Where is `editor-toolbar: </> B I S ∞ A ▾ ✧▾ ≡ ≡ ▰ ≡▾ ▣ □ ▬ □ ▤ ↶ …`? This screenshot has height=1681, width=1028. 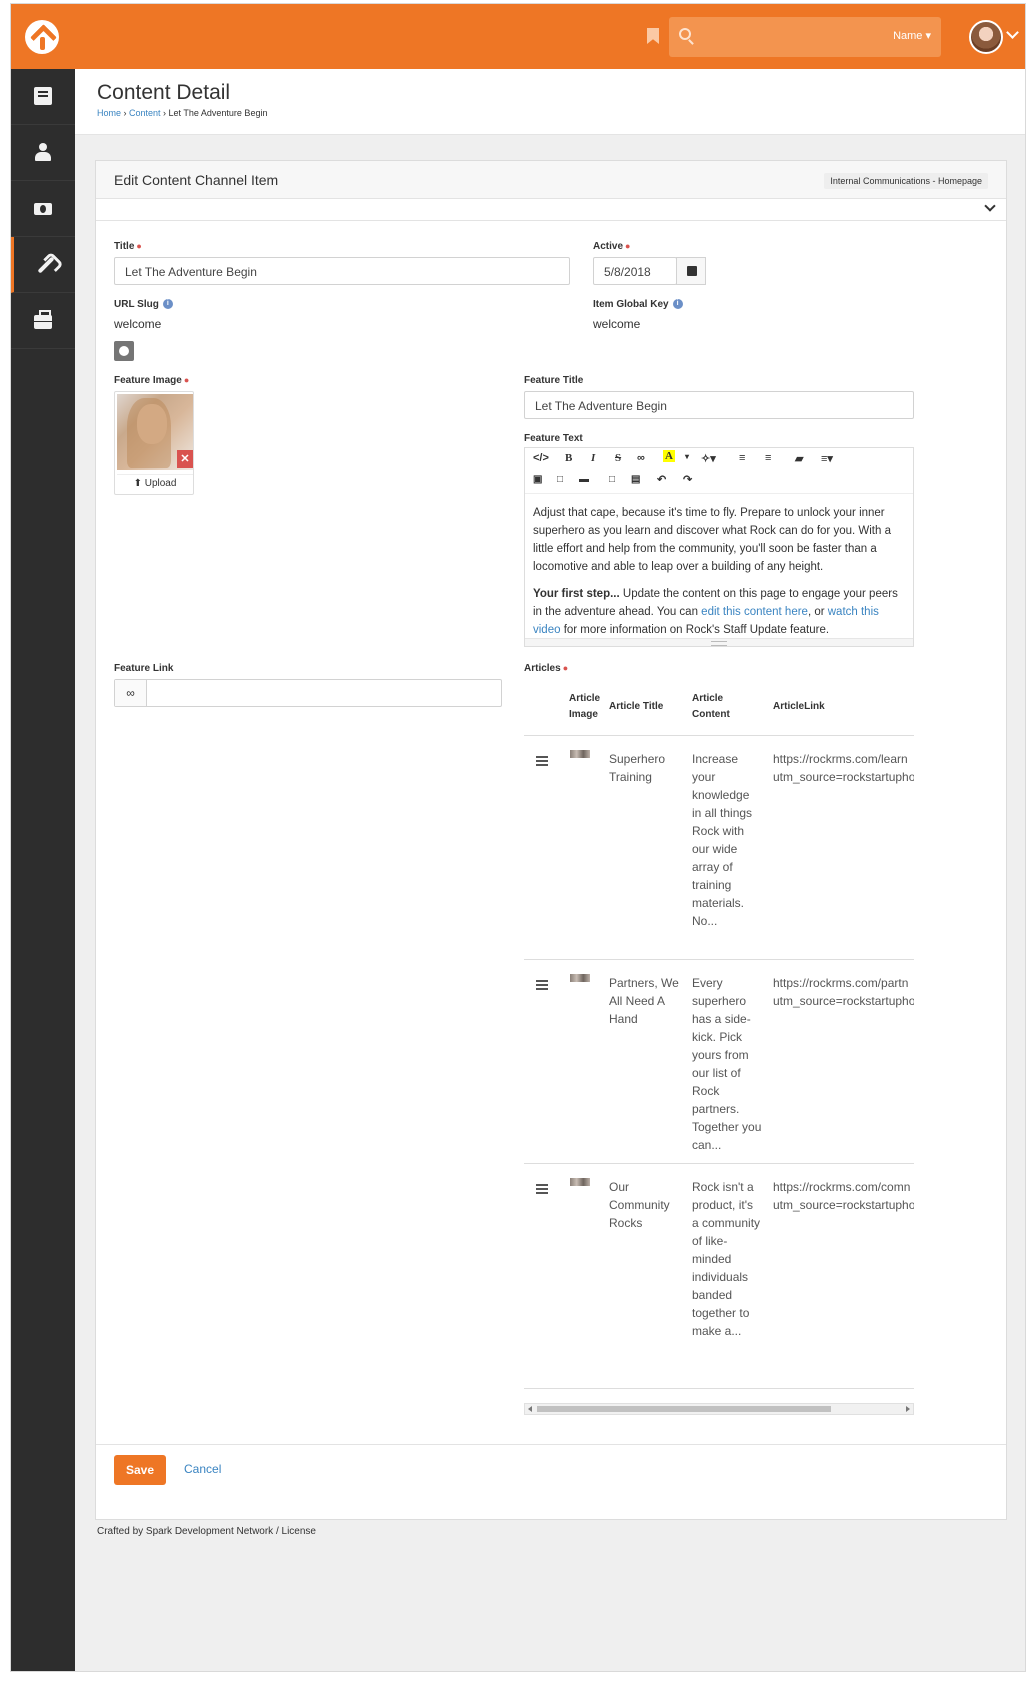
editor-toolbar: </> B I S ∞ A ▾ ✧▾ ≡ ≡ ▰ ≡▾ ▣ □ ▬ □ ▤ ↶ … is located at coordinates (719, 471).